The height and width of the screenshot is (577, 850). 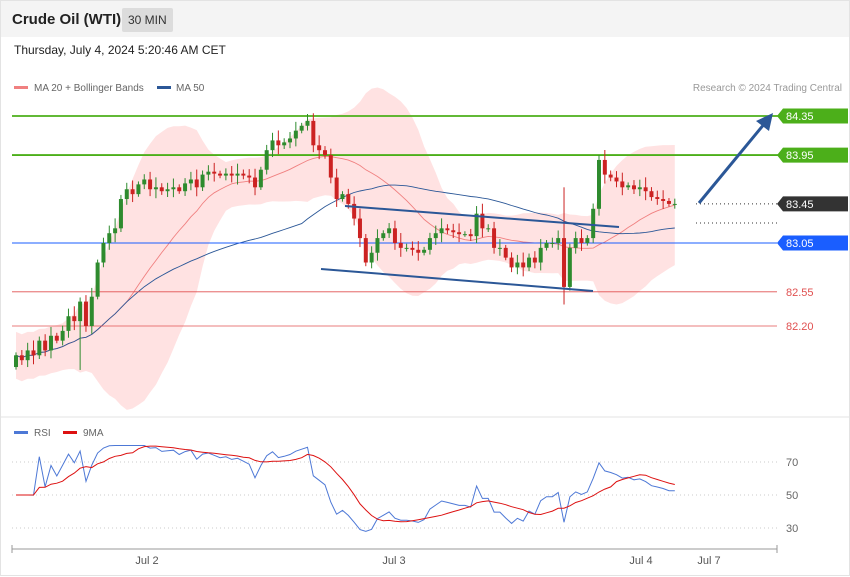 I want to click on level-label-82-20: 82.20, so click(x=800, y=327).